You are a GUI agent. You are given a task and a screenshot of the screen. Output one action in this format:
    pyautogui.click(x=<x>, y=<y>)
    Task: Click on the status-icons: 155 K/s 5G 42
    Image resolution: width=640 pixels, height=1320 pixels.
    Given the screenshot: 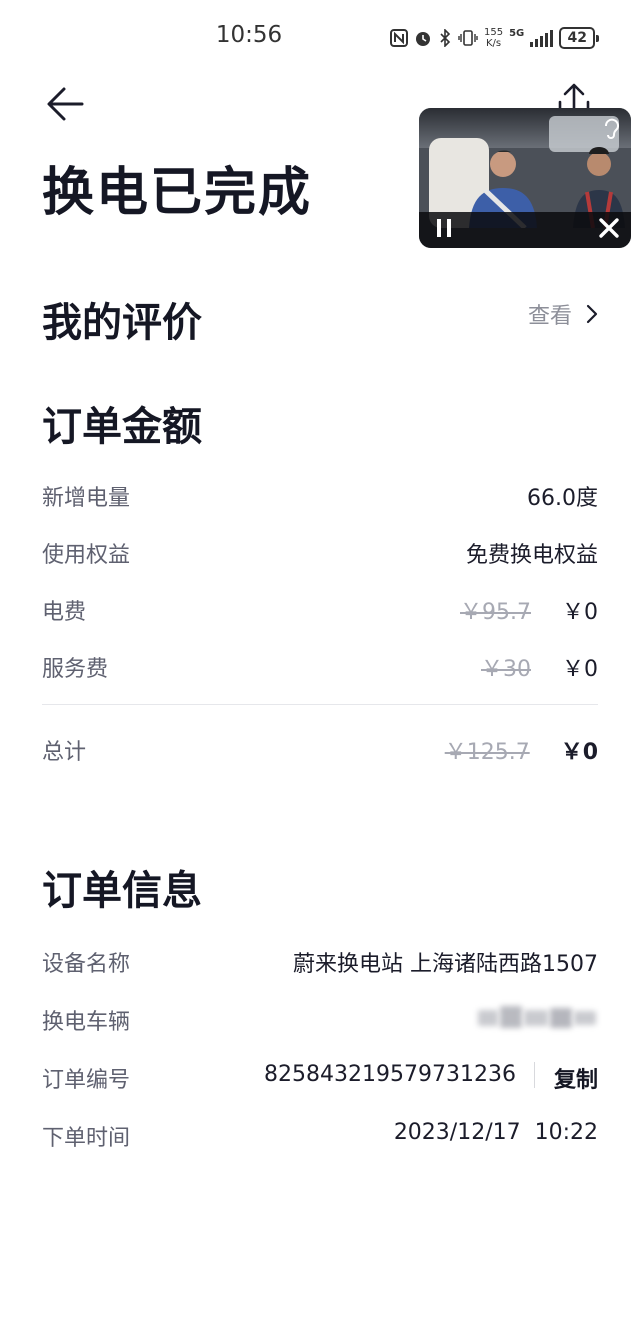 What is the action you would take?
    pyautogui.click(x=495, y=38)
    